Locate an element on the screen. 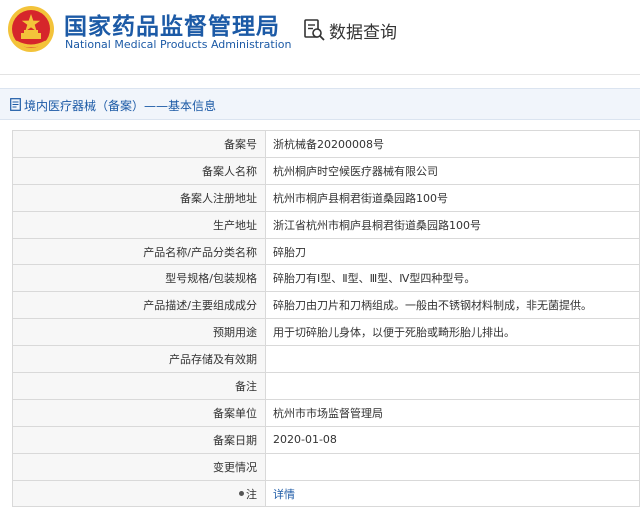 This screenshot has height=525, width=640. note-bullet-icon is located at coordinates (241, 494).